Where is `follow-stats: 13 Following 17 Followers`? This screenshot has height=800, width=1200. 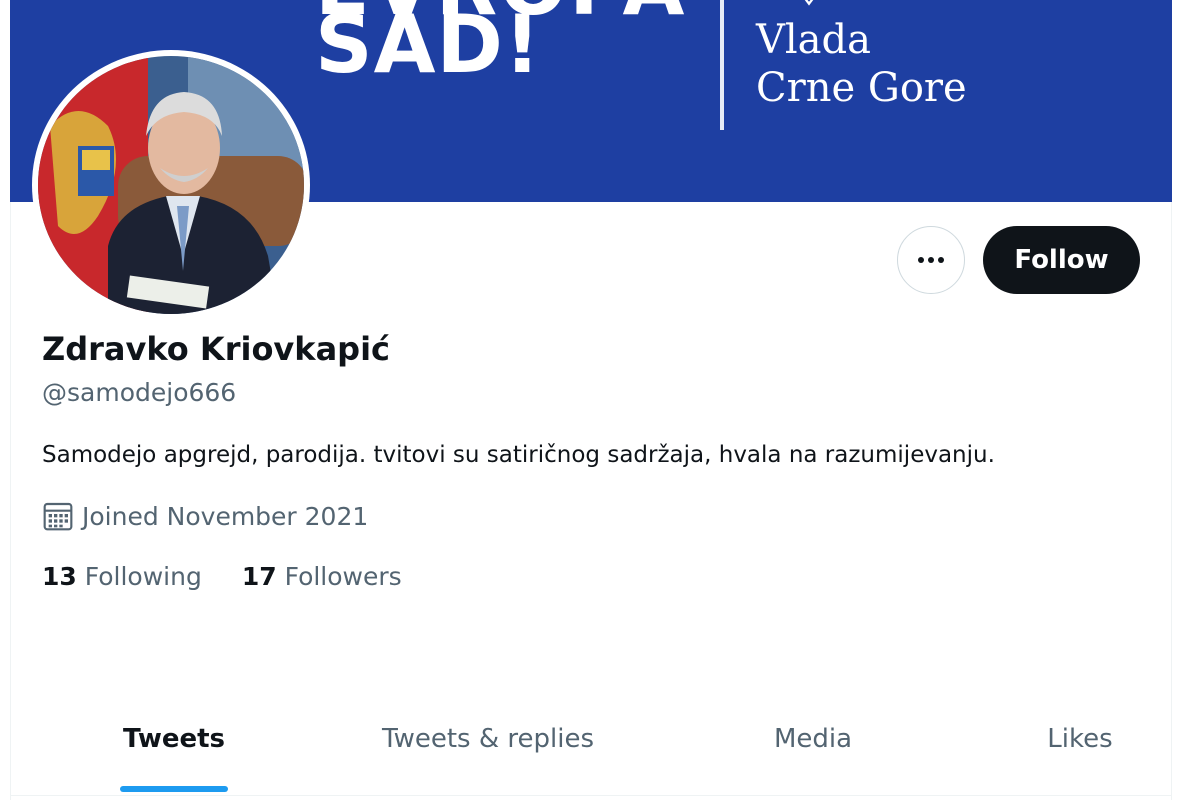 follow-stats: 13 Following 17 Followers is located at coordinates (242, 576).